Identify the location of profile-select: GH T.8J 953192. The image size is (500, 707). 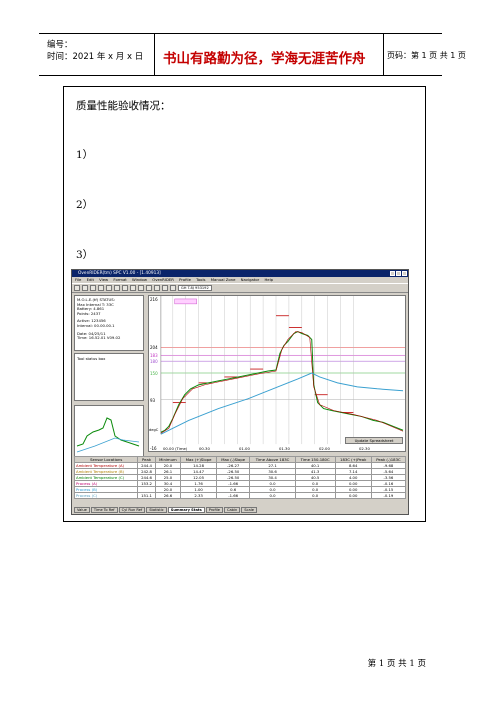
(195, 288).